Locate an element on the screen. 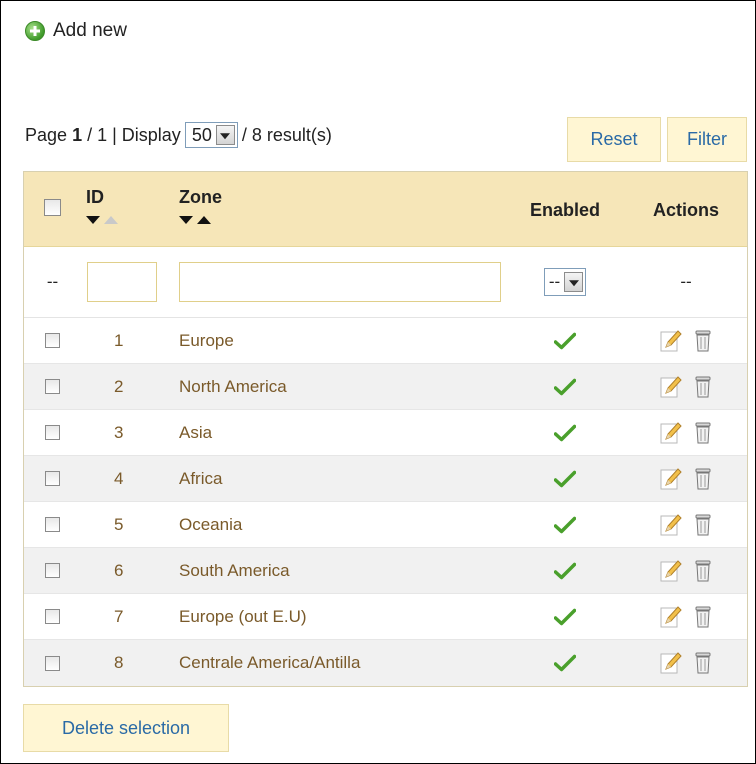  filter-enabled-cell: -- is located at coordinates (565, 282).